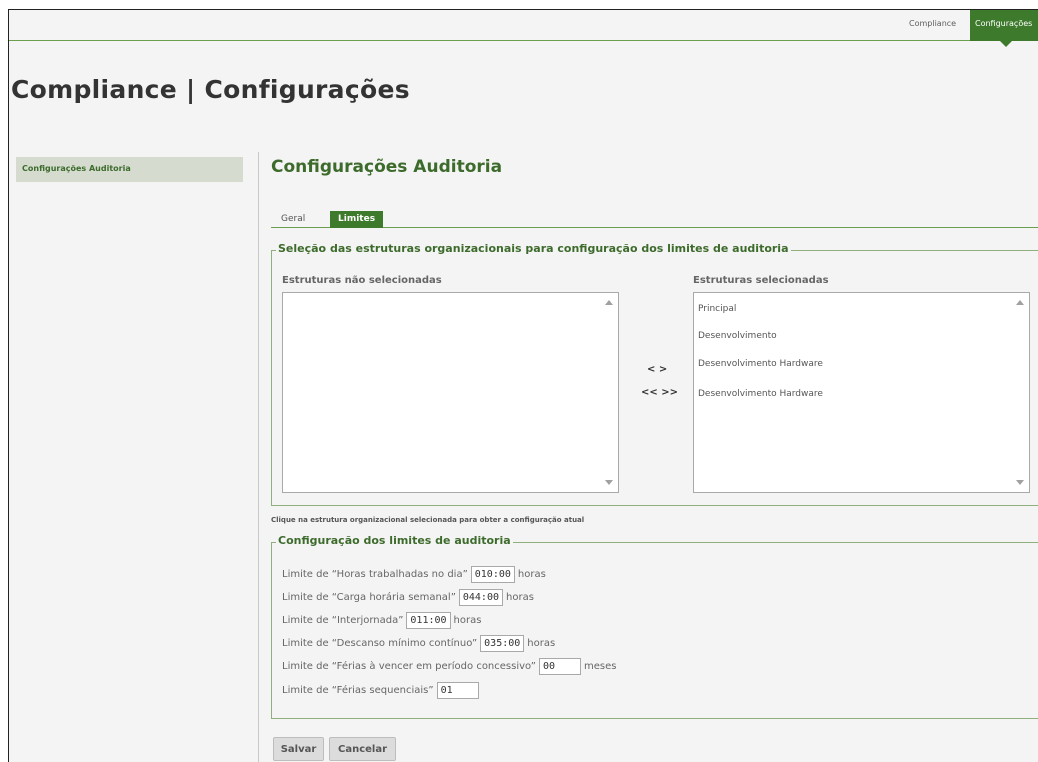 Image resolution: width=1038 pixels, height=762 pixels. Describe the element at coordinates (292, 219) in the screenshot. I see `tab-geral: Geral` at that location.